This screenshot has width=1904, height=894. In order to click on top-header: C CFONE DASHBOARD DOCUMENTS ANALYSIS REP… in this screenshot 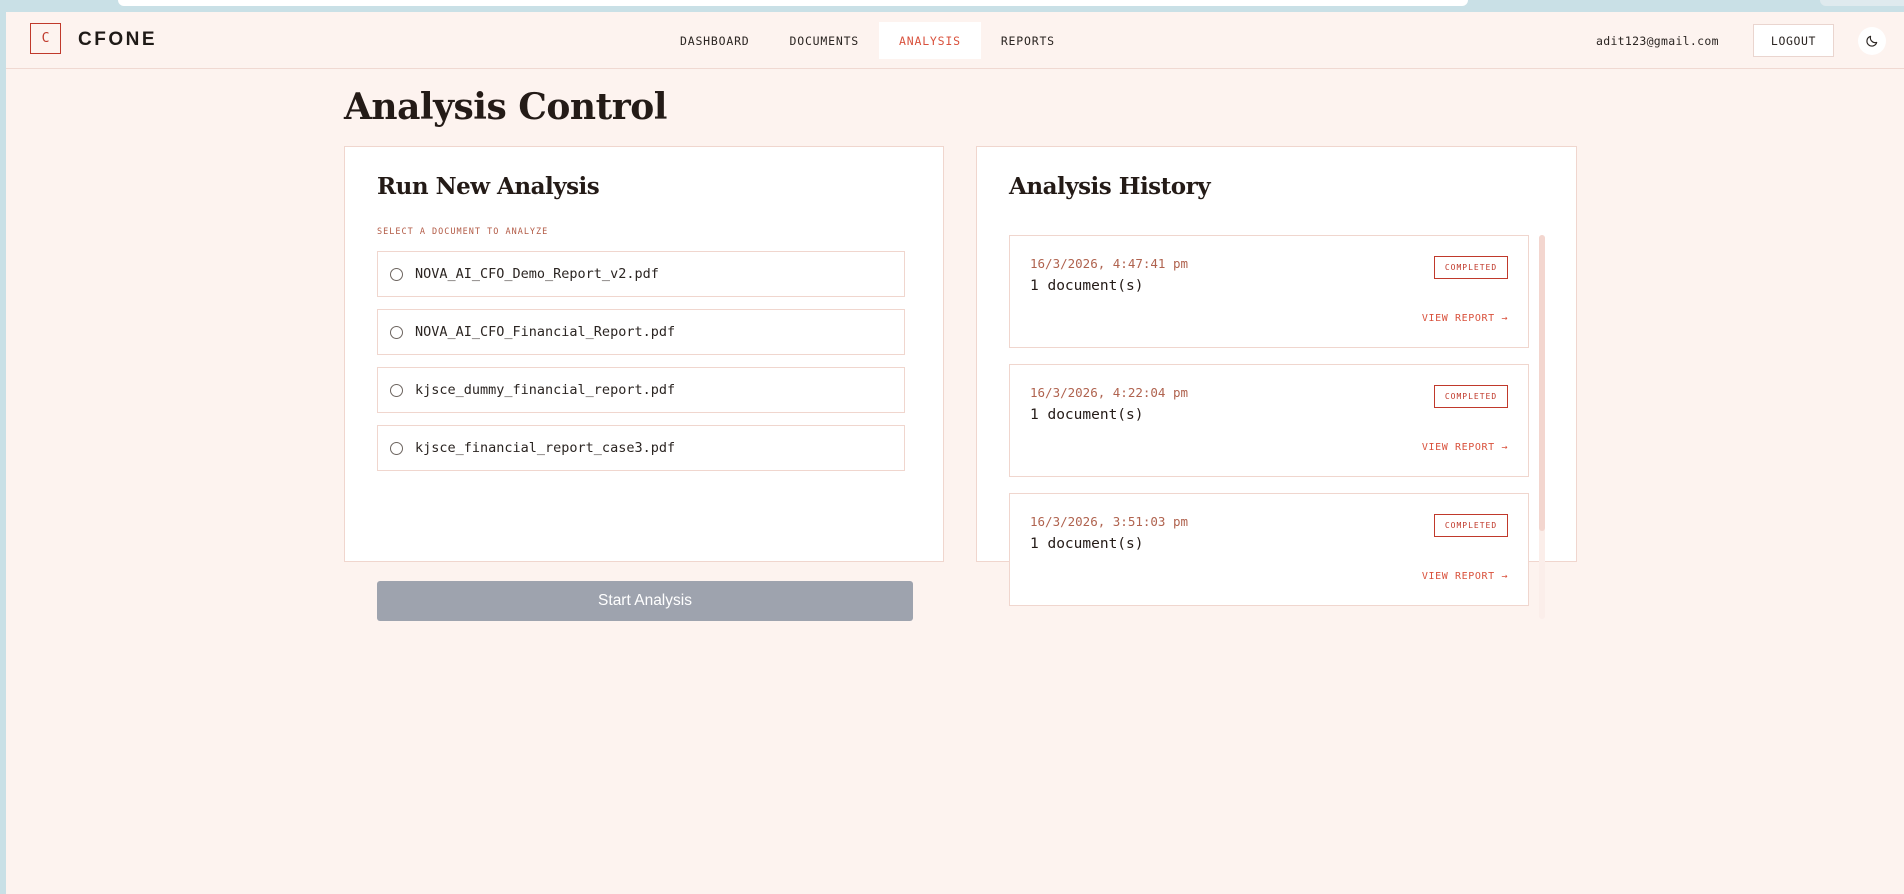, I will do `click(955, 40)`.